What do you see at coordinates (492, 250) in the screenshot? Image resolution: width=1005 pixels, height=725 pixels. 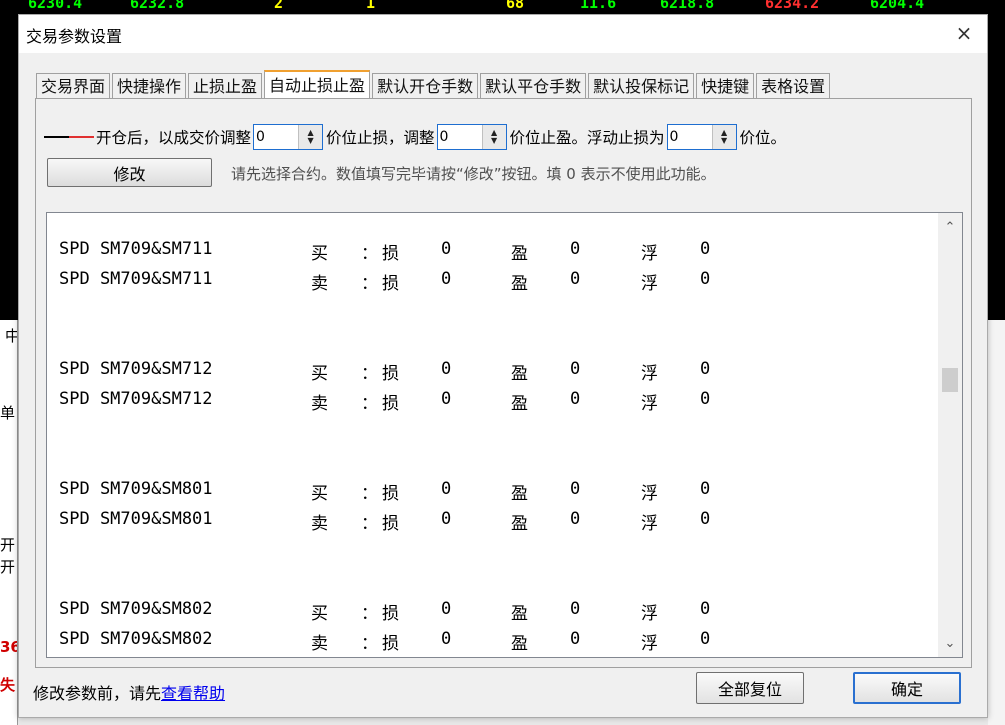 I see `list-item: SPD SM709&SM711 买 ： 损 0 盈 0 浮 0` at bounding box center [492, 250].